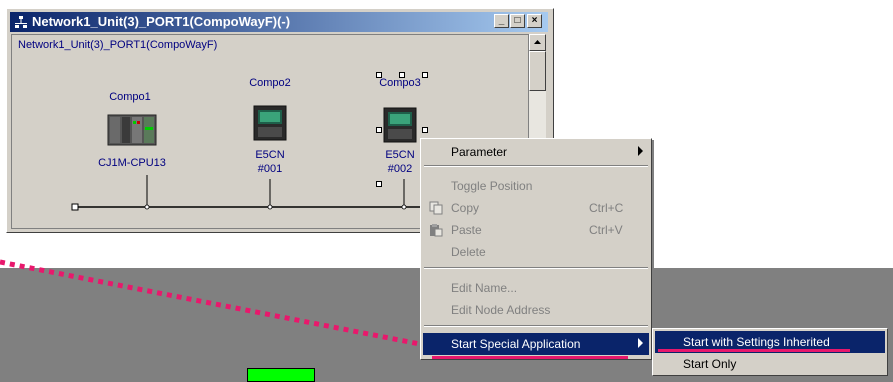 The height and width of the screenshot is (382, 893). I want to click on submenu-special-application: Start with Settings Inherited Start Only, so click(770, 352).